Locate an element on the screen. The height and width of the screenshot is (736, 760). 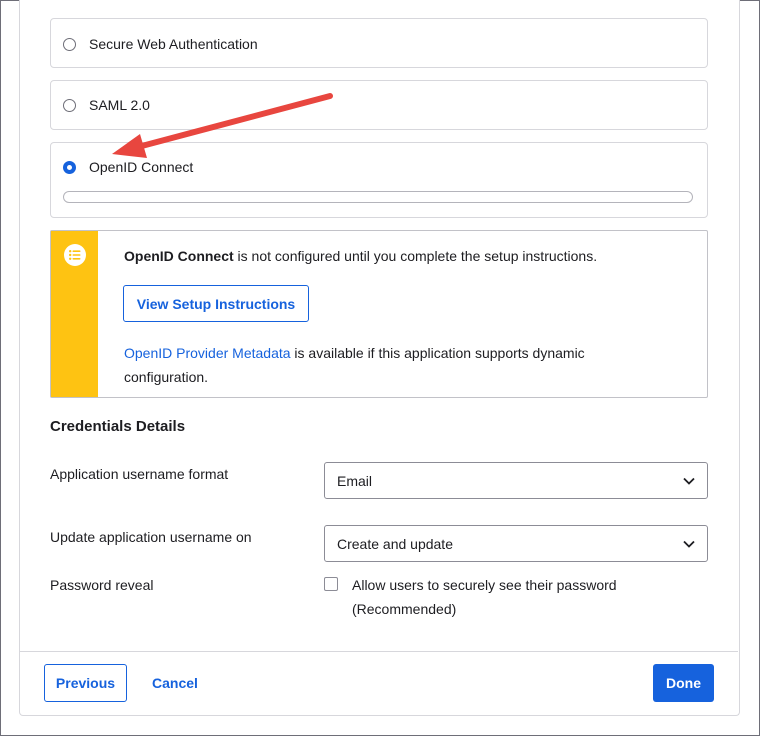
radio-oidc is located at coordinates (69, 167).